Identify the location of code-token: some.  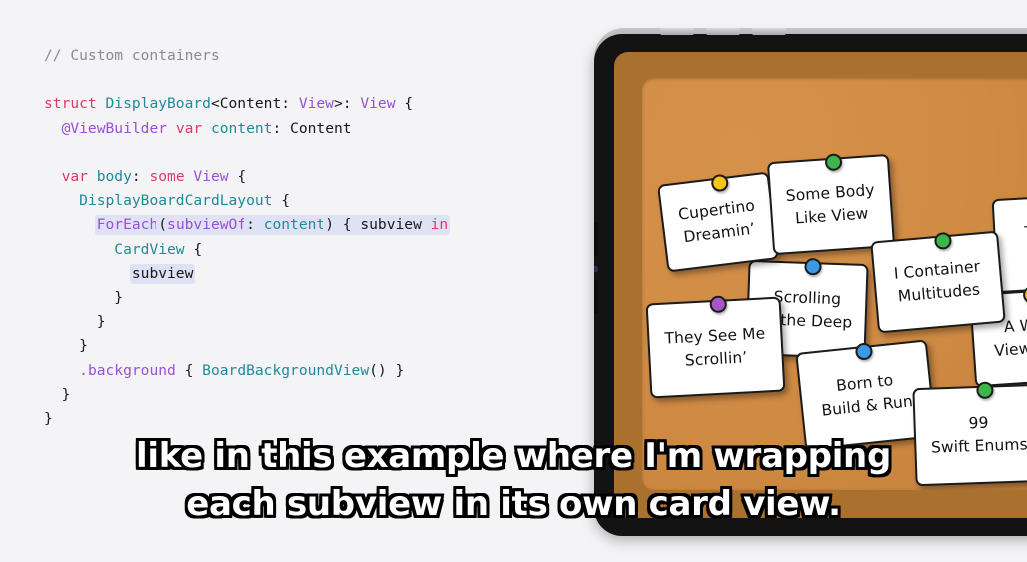
(167, 177).